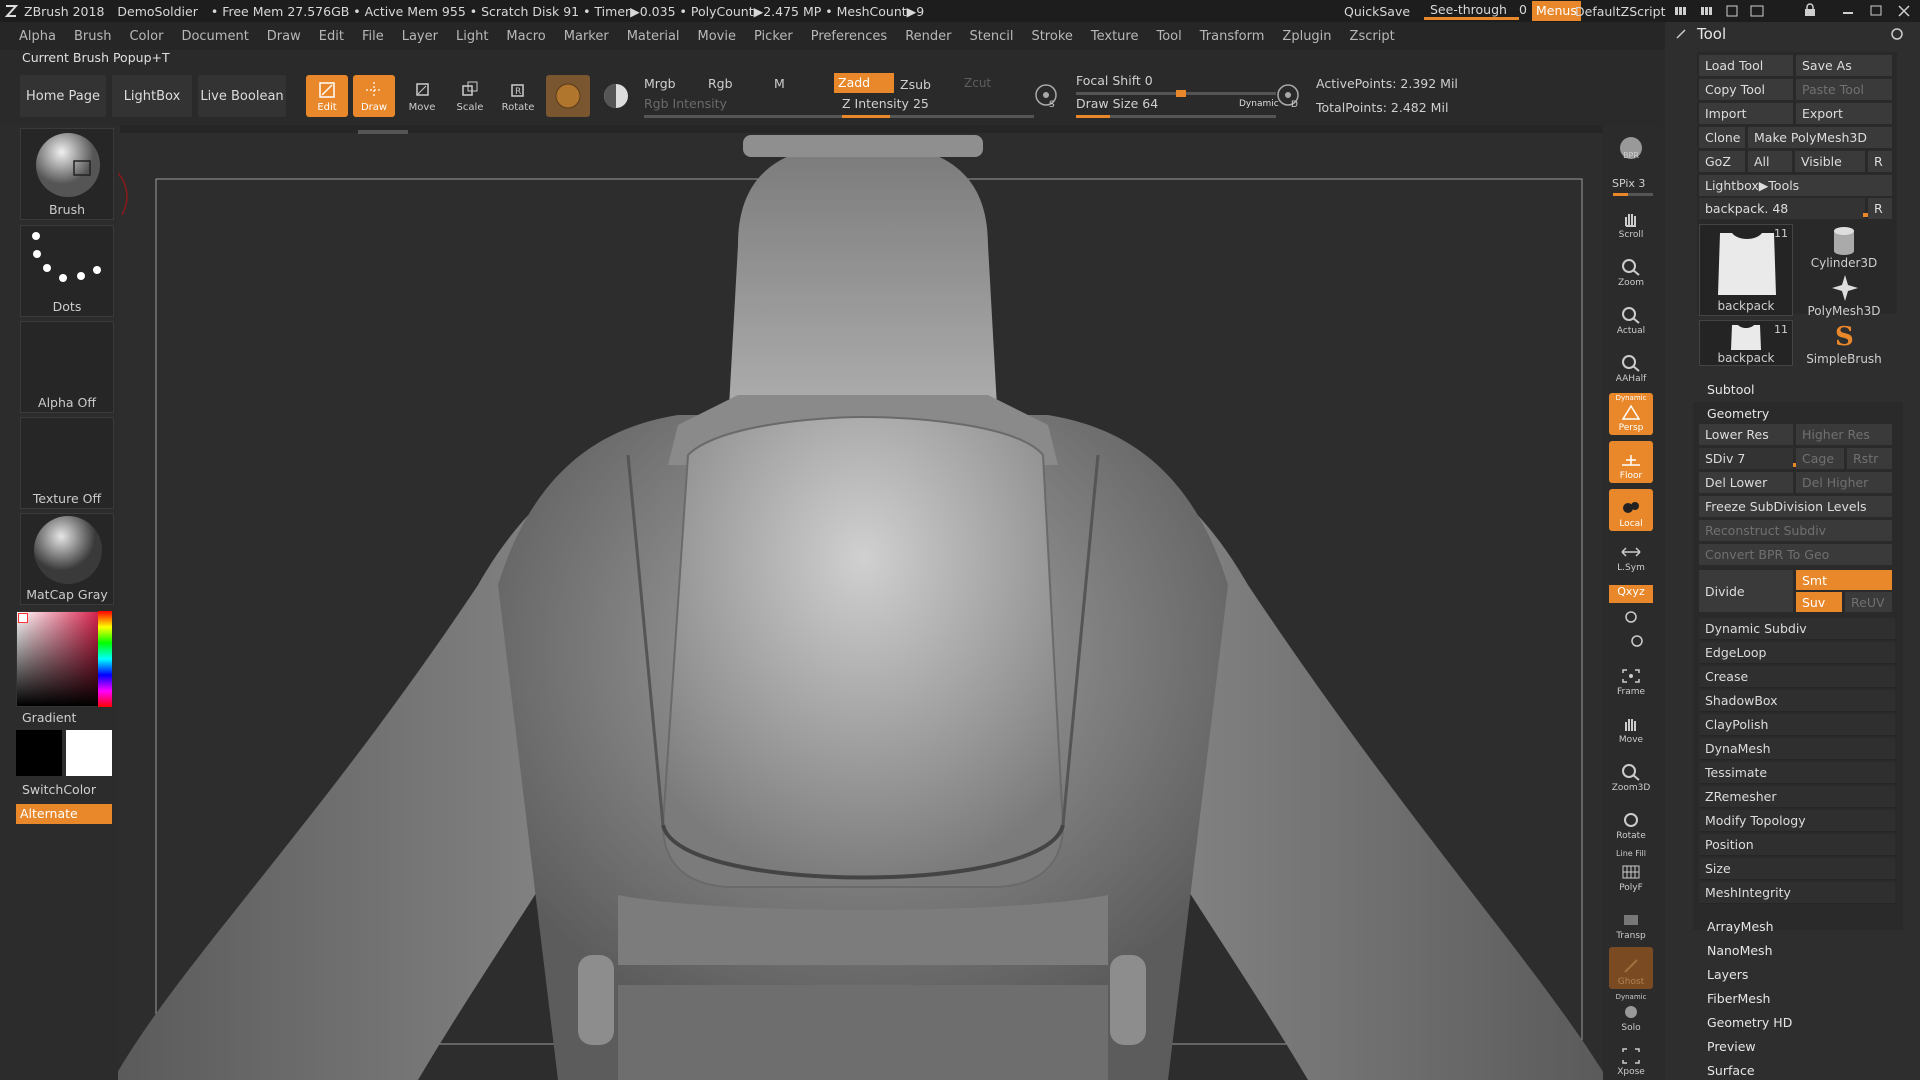  Describe the element at coordinates (1753, 458) in the screenshot. I see `sdiv-slider: SDiv 7` at that location.